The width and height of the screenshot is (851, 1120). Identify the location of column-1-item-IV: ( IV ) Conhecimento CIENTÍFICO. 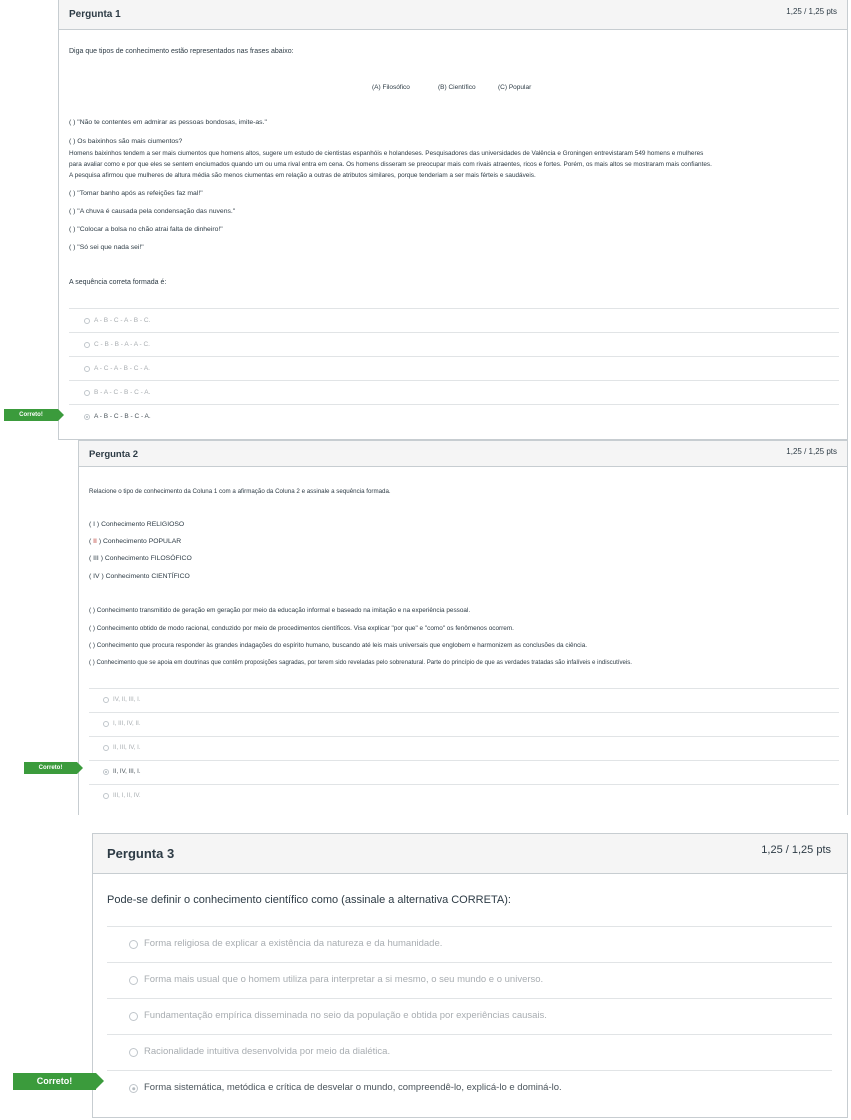
(139, 576).